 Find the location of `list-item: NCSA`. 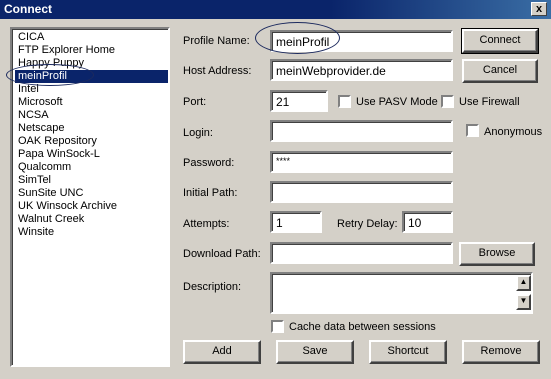

list-item: NCSA is located at coordinates (91, 115).